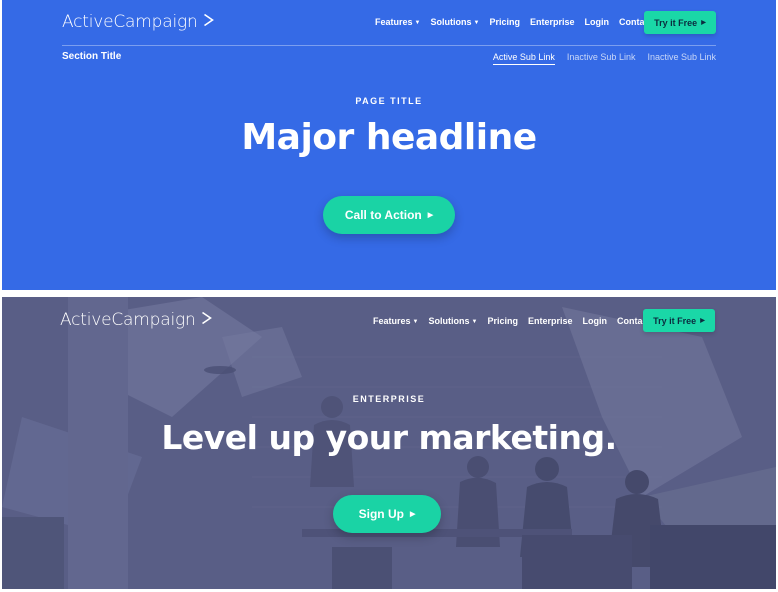  What do you see at coordinates (389, 137) in the screenshot?
I see `major-headline: Major headline` at bounding box center [389, 137].